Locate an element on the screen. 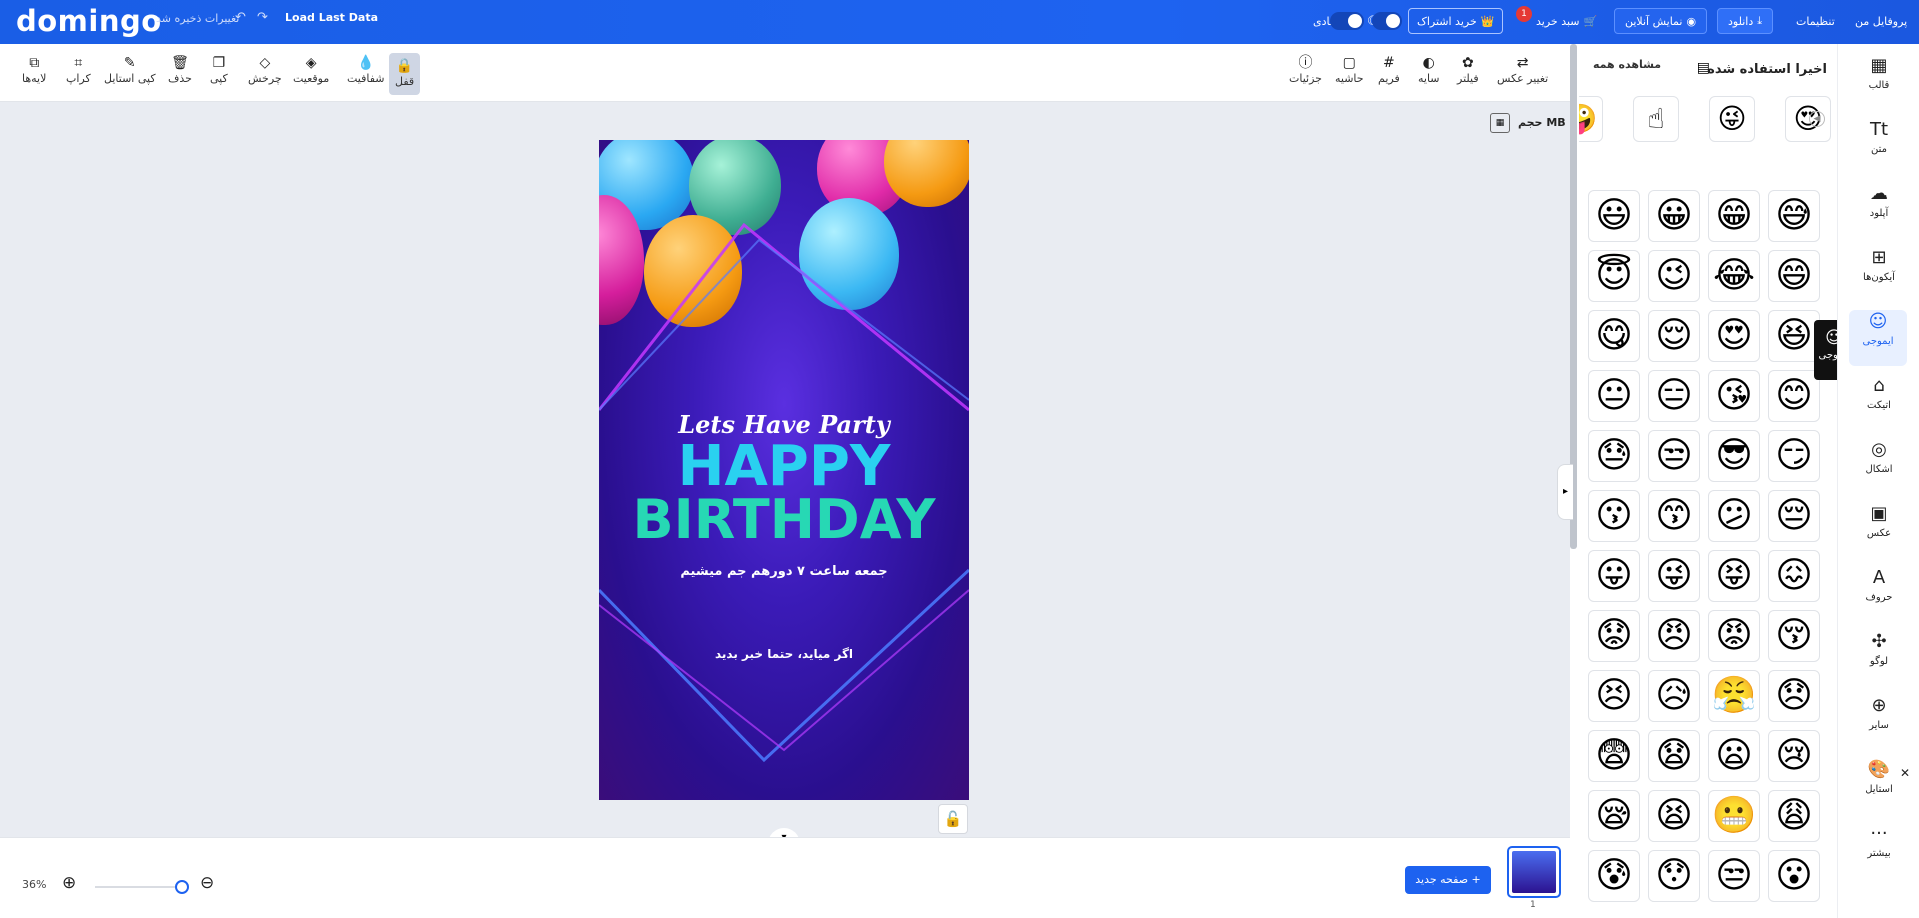 The height and width of the screenshot is (918, 1919). unlock-icon: 🔓 is located at coordinates (953, 819).